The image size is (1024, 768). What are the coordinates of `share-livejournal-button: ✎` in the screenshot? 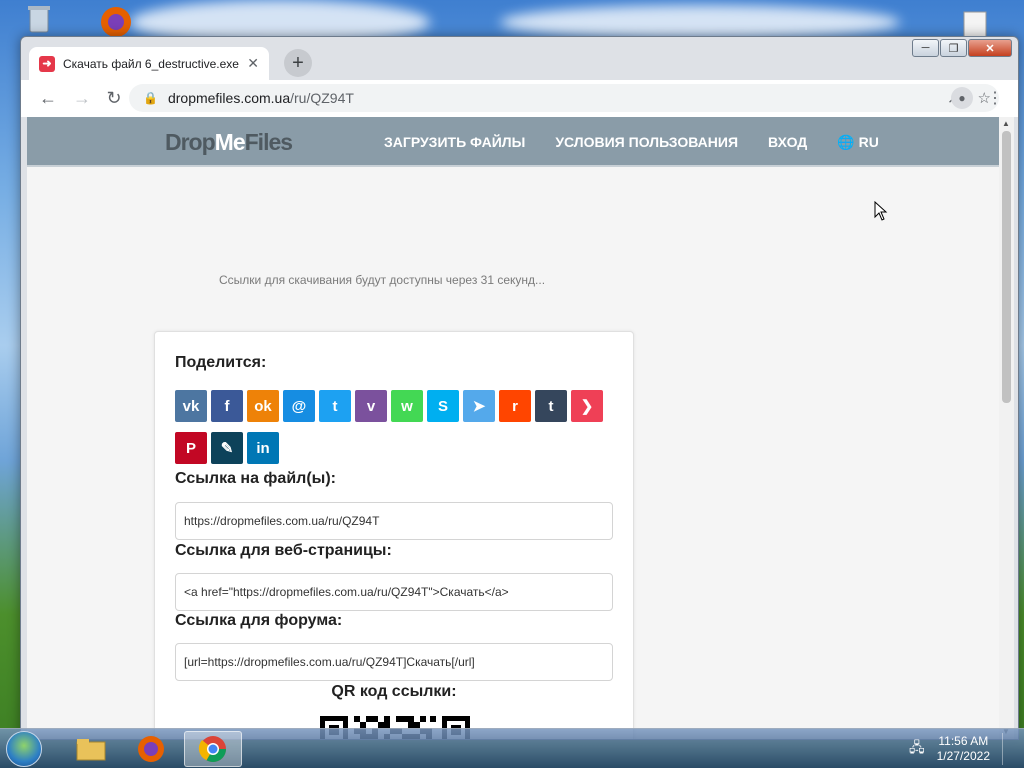 It's located at (227, 448).